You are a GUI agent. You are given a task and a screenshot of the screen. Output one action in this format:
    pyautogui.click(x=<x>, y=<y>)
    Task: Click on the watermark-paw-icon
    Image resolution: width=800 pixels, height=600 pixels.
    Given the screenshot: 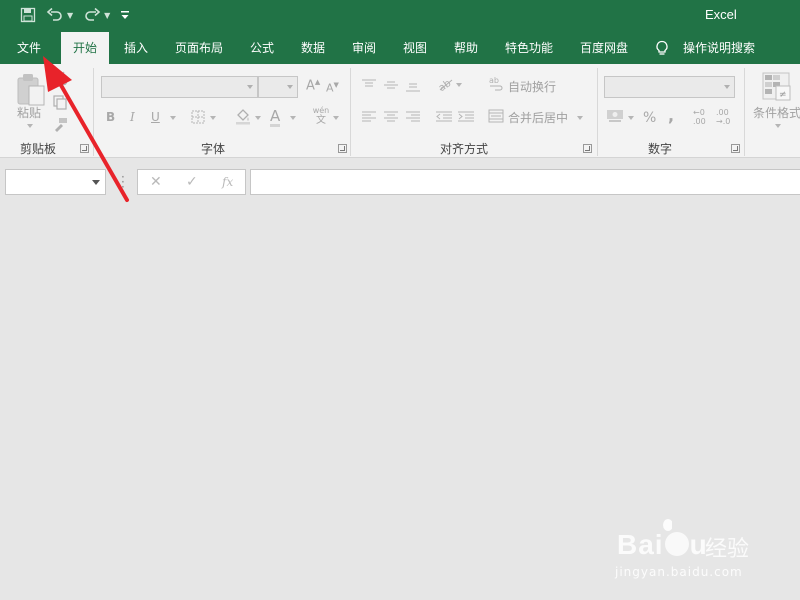 What is the action you would take?
    pyautogui.click(x=676, y=544)
    